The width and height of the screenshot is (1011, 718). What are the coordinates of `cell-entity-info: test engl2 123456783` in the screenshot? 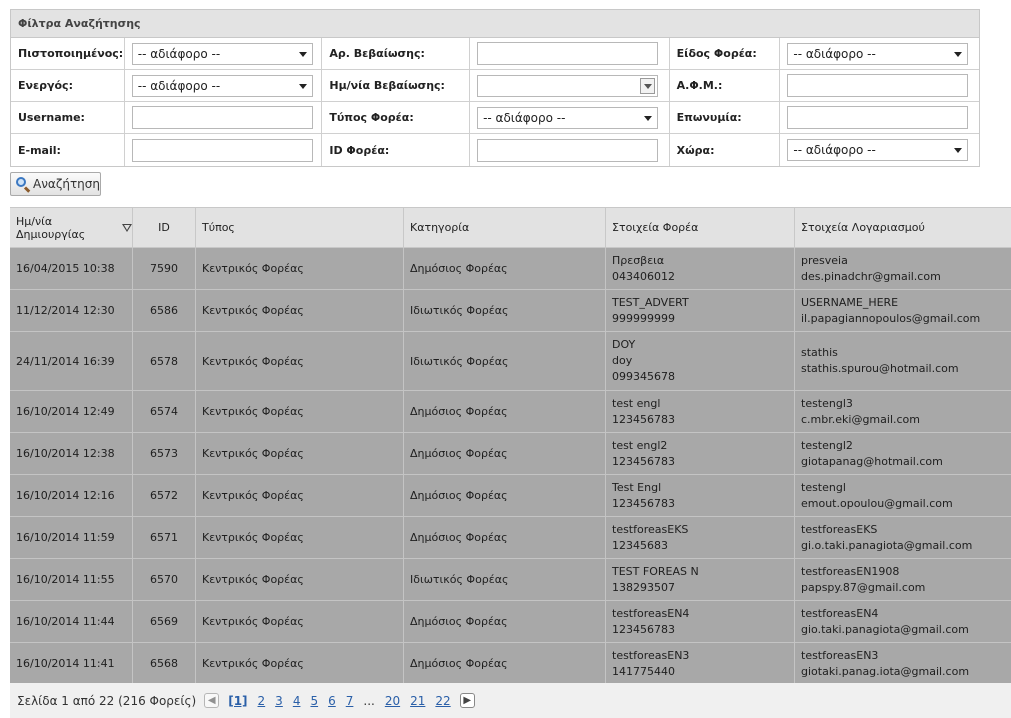 It's located at (700, 453).